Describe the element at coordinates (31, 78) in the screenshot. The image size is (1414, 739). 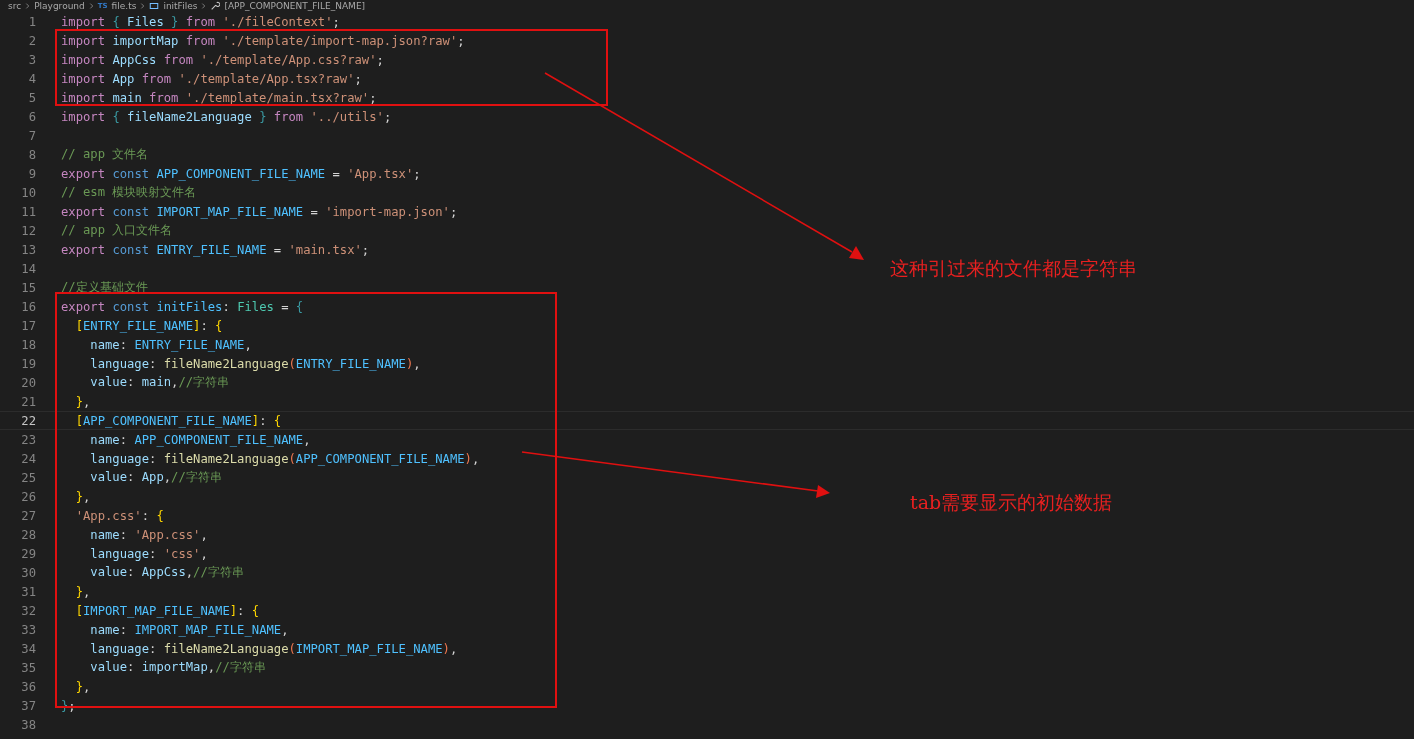
I see `line-number: 4` at that location.